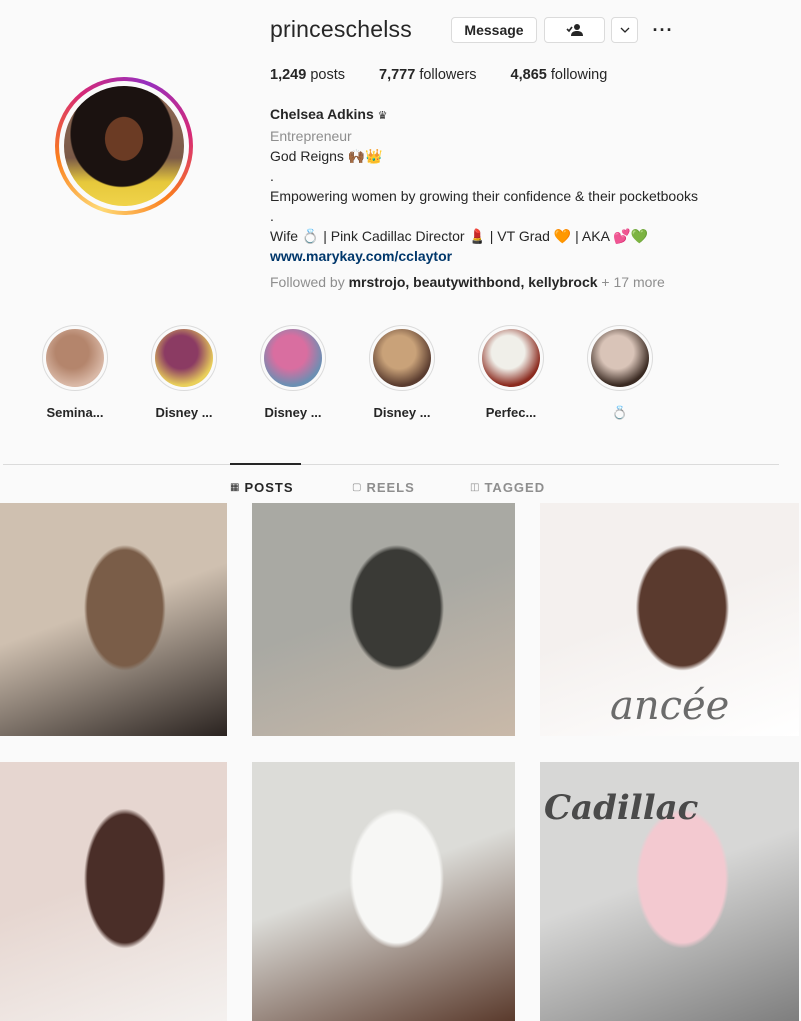 This screenshot has width=801, height=1021. What do you see at coordinates (530, 256) in the screenshot?
I see `bio-website-link: www.marykay.com/cclaytor` at bounding box center [530, 256].